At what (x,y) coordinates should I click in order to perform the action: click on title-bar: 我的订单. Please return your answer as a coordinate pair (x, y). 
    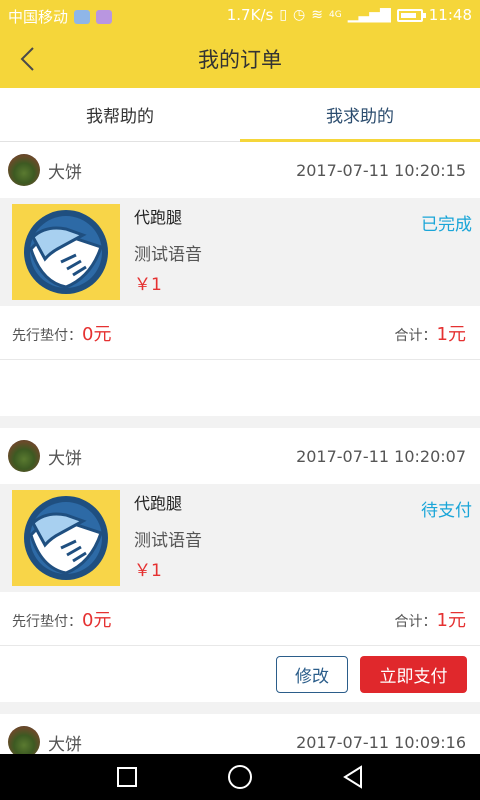
    Looking at the image, I should click on (240, 59).